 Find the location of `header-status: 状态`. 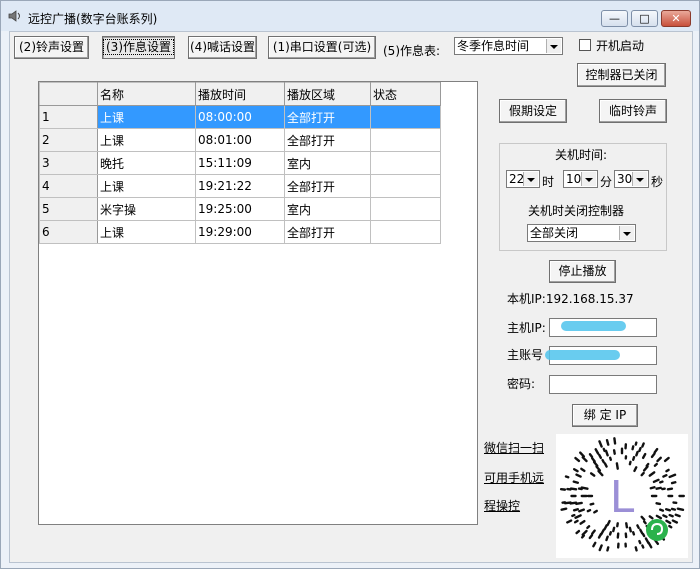

header-status: 状态 is located at coordinates (405, 94).